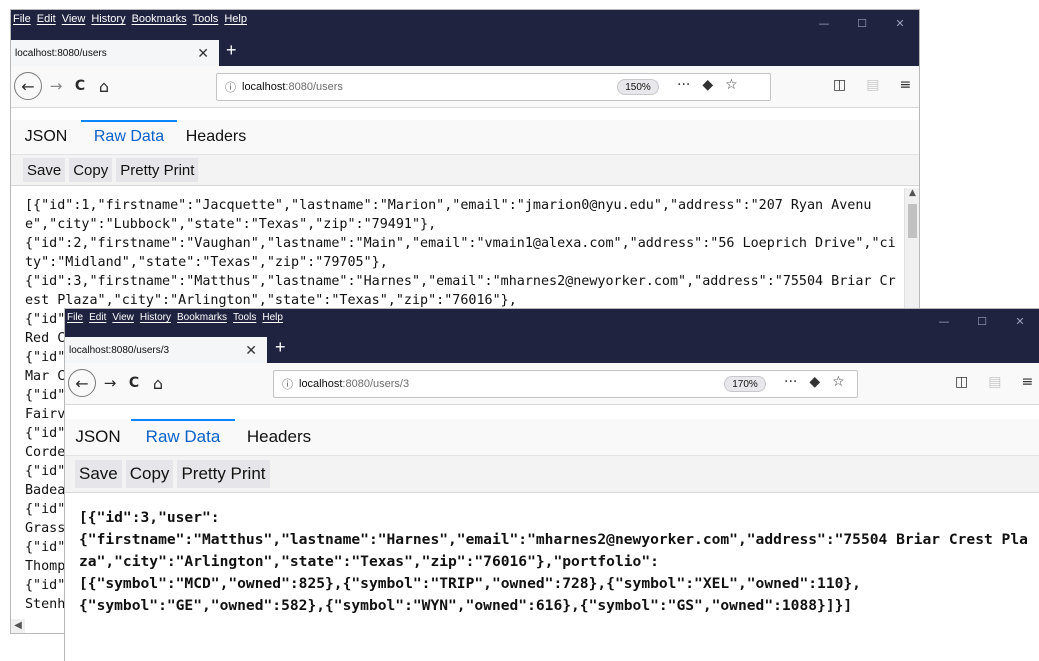 The height and width of the screenshot is (661, 1039). I want to click on scroll-up-arrow-icon: ▲, so click(912, 195).